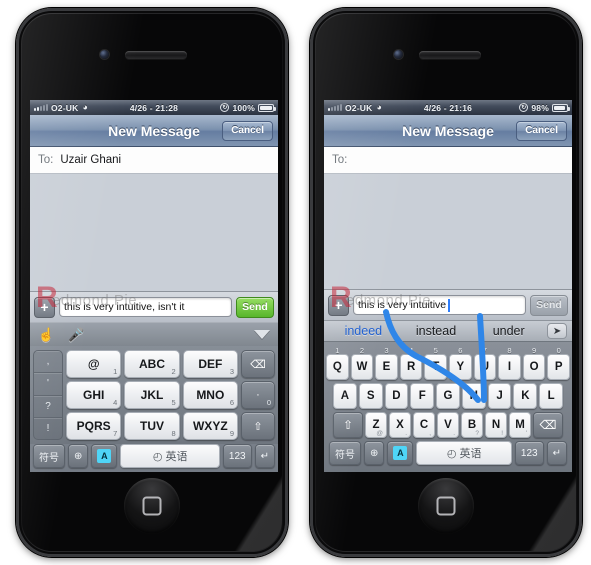 The width and height of the screenshot is (591, 565). Describe the element at coordinates (398, 54) in the screenshot. I see `front-camera-icon` at that location.